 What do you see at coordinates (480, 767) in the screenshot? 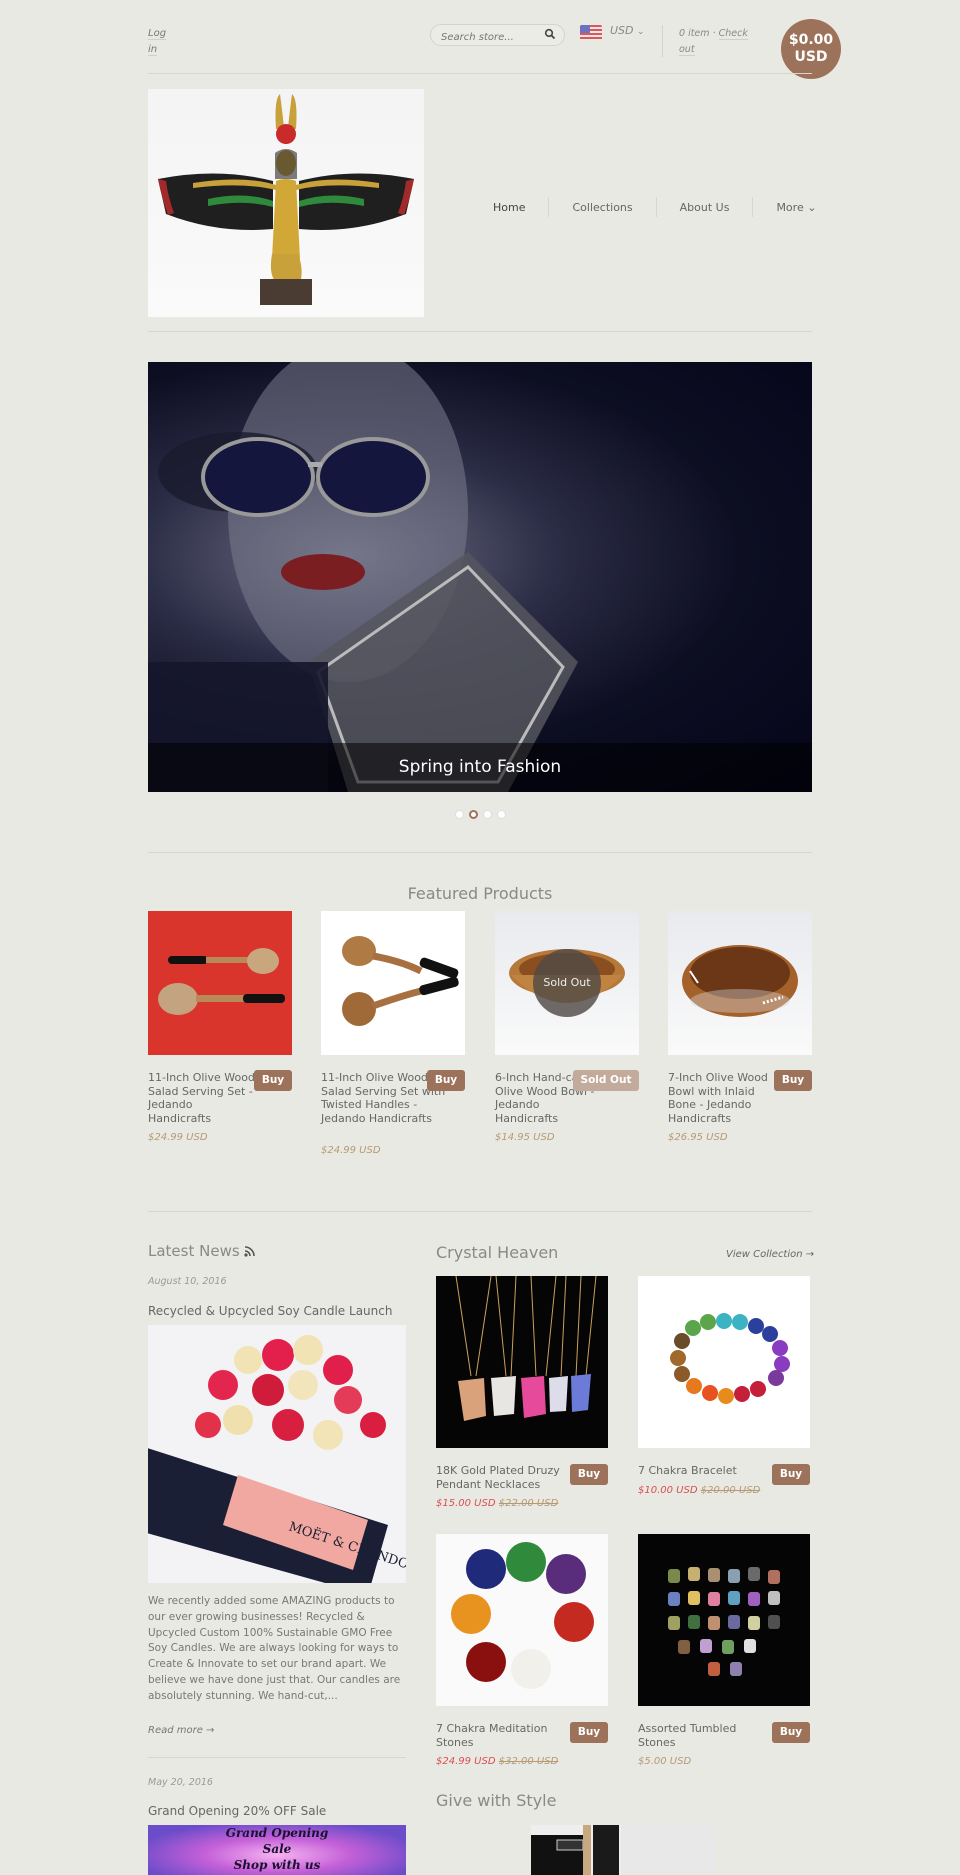
I see `hero-caption: Spring into Fashion` at bounding box center [480, 767].